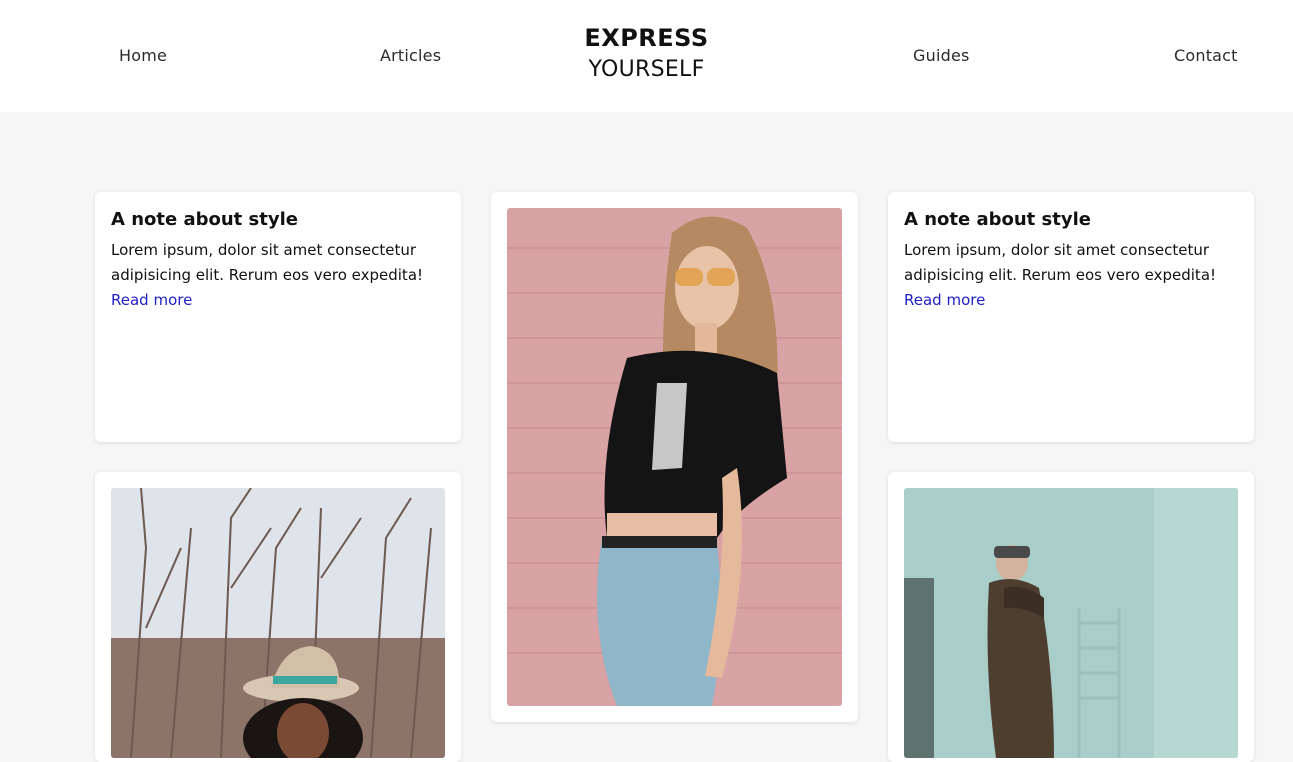 The height and width of the screenshot is (762, 1293). What do you see at coordinates (1206, 55) in the screenshot?
I see `nav-contact-link: Contact` at bounding box center [1206, 55].